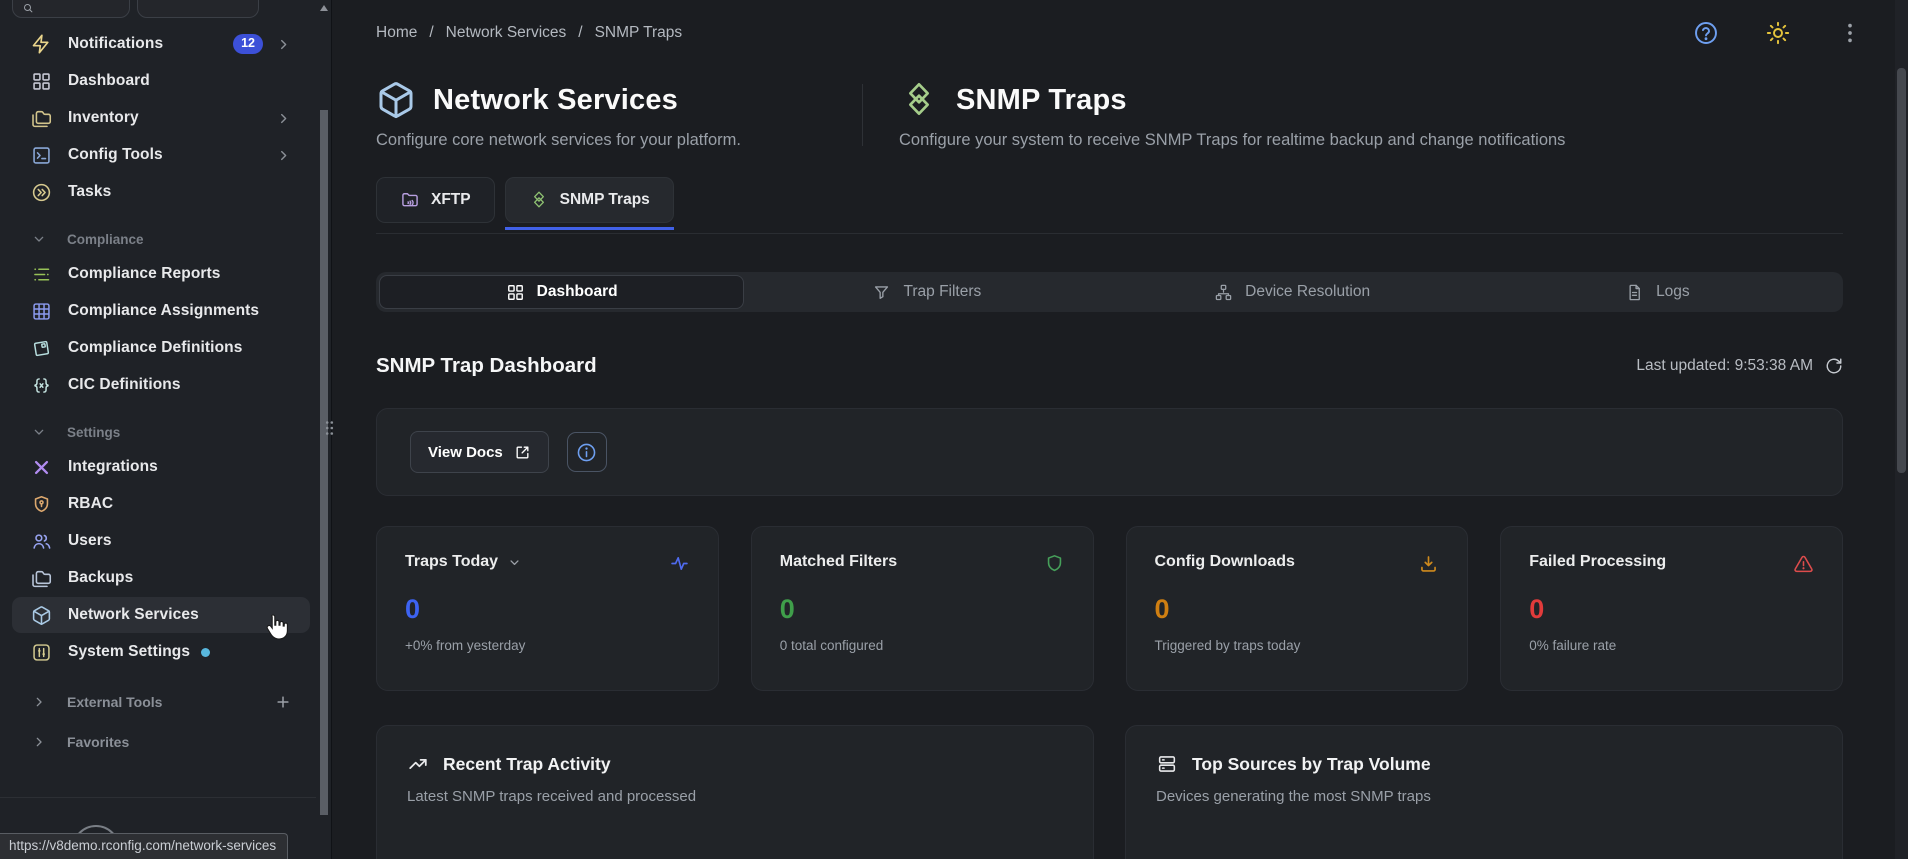 This screenshot has width=1908, height=859. I want to click on tab-xftp: XFTP, so click(435, 200).